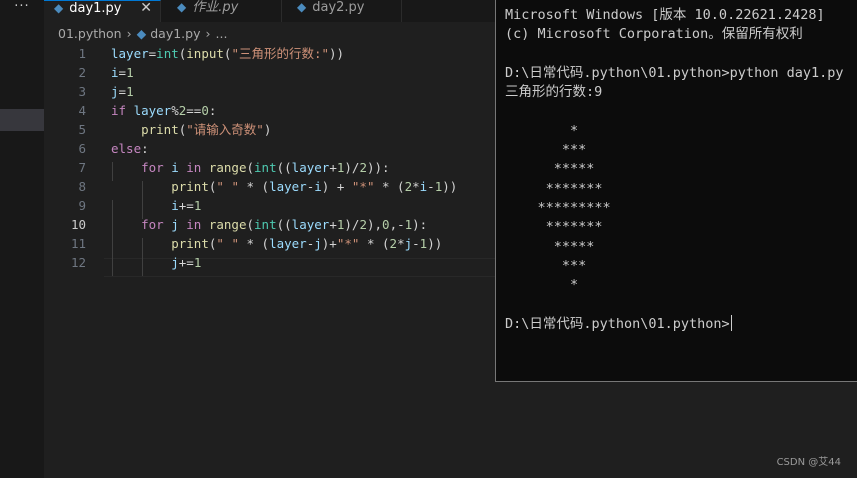  I want to click on code-token: "*", so click(348, 243).